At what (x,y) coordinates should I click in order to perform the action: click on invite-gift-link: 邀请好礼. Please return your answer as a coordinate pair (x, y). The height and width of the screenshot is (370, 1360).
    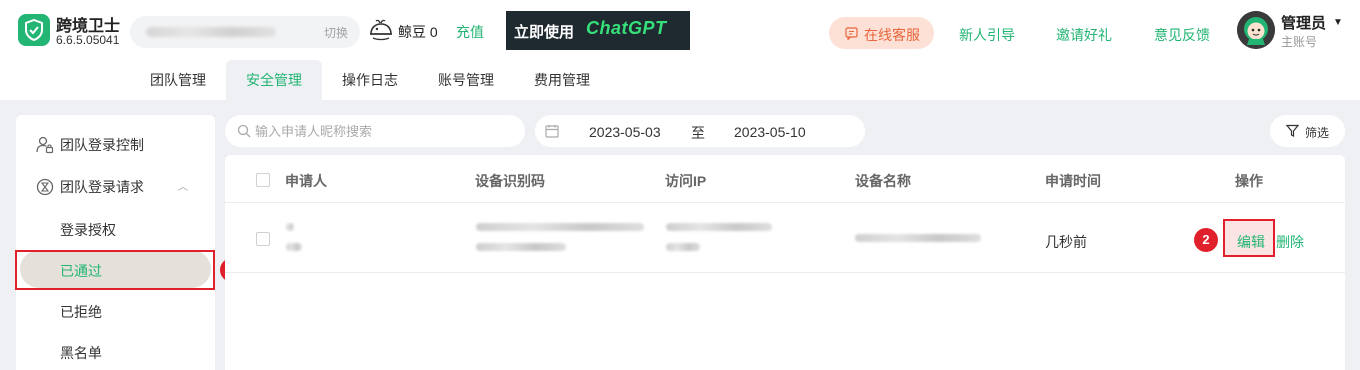
    Looking at the image, I should click on (1084, 35).